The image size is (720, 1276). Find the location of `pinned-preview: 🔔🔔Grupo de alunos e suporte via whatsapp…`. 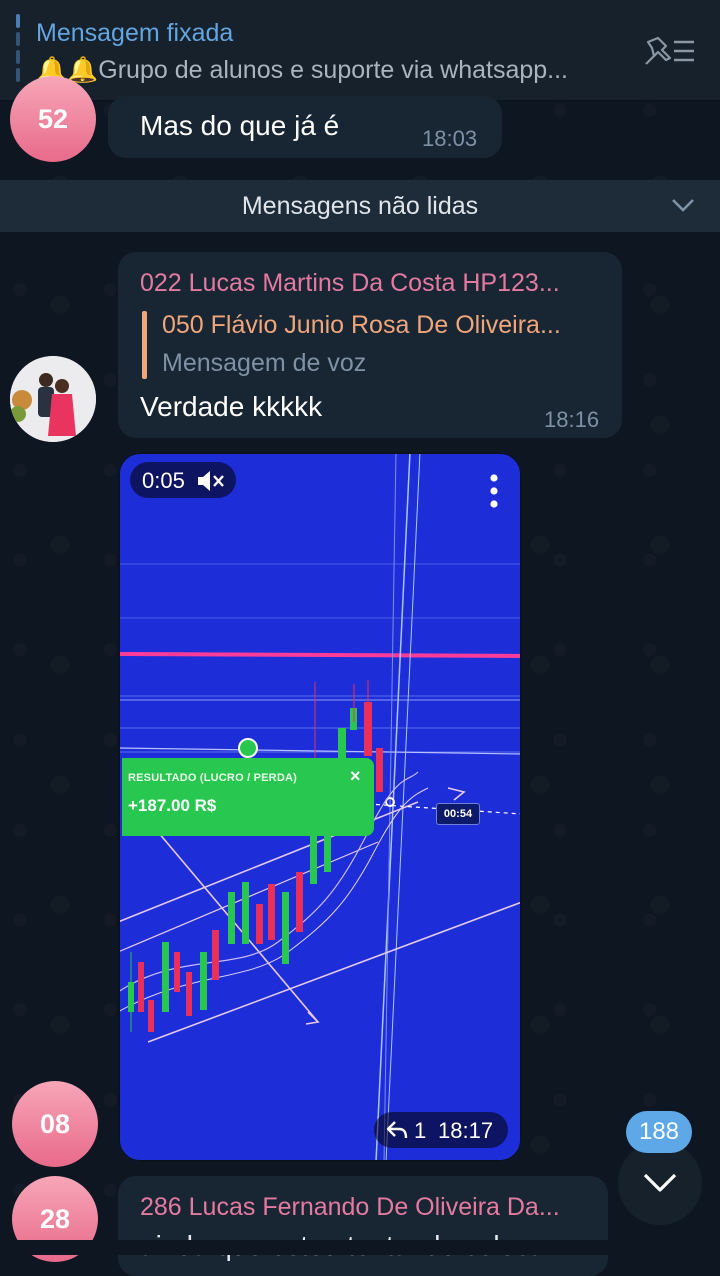

pinned-preview: 🔔🔔Grupo de alunos e suporte via whatsapp… is located at coordinates (331, 70).